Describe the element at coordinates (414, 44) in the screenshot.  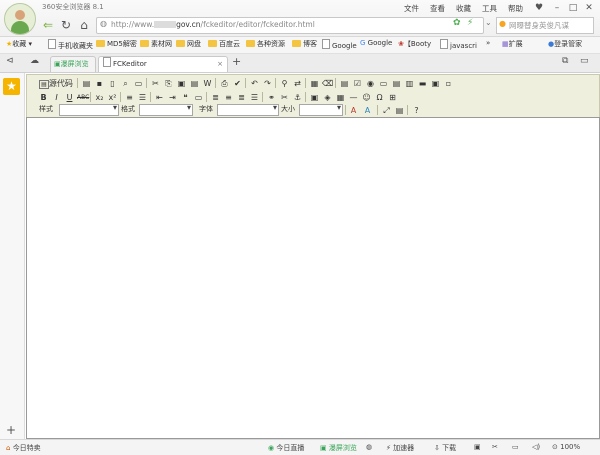
I see `bookmark-item: ❀【Booty` at that location.